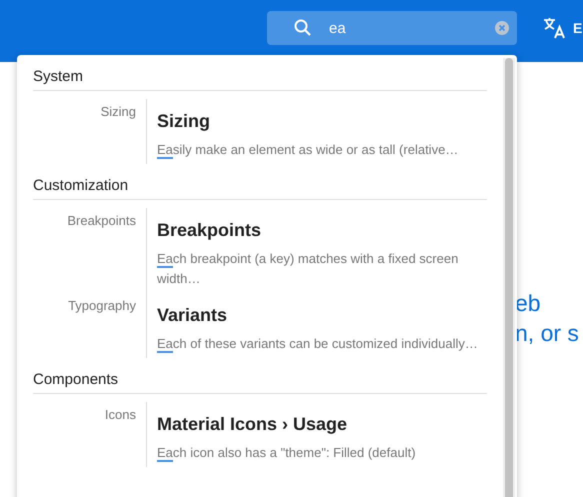  What do you see at coordinates (260, 376) in the screenshot?
I see `section-heading: Components` at bounding box center [260, 376].